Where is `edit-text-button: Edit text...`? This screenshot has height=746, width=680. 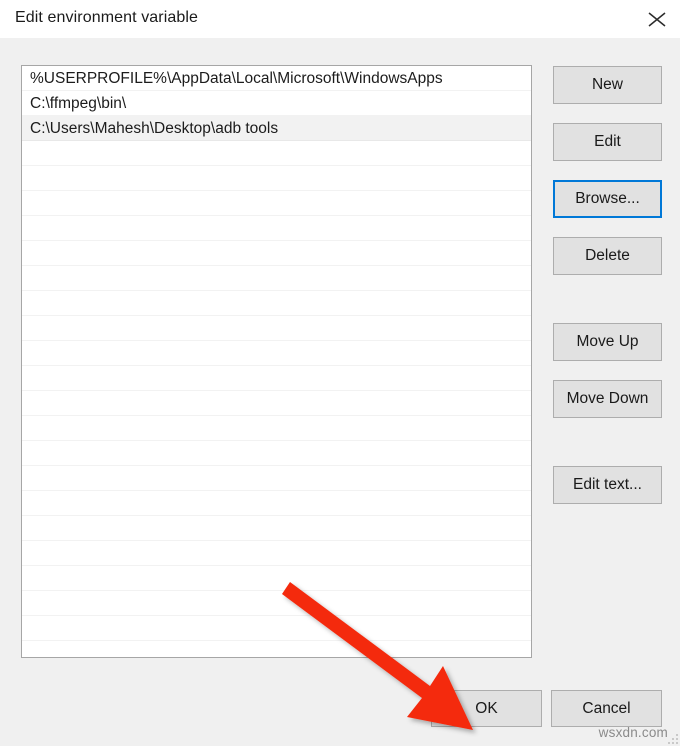 edit-text-button: Edit text... is located at coordinates (607, 485).